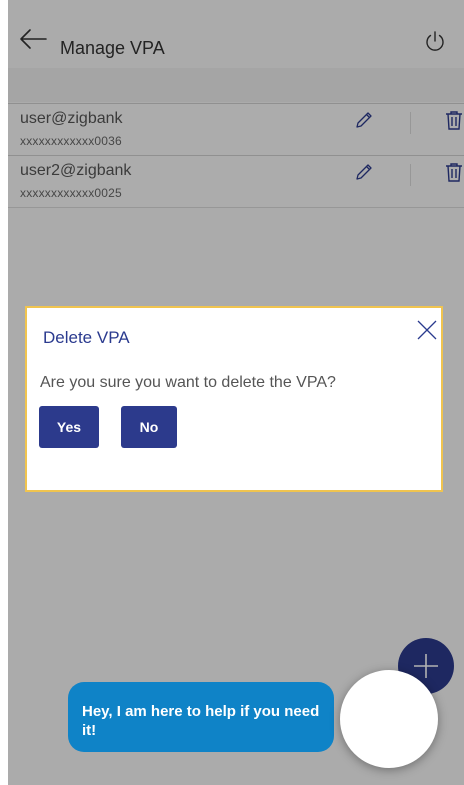 Image resolution: width=464 pixels, height=785 pixels. What do you see at coordinates (69, 427) in the screenshot?
I see `confirm-yes-button: Yes` at bounding box center [69, 427].